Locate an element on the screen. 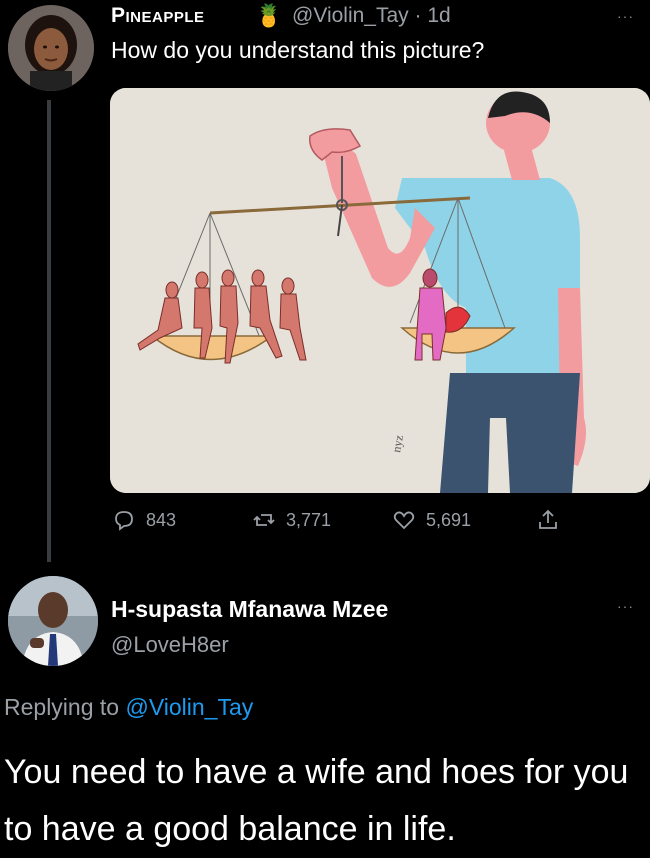  share-icon is located at coordinates (548, 519).